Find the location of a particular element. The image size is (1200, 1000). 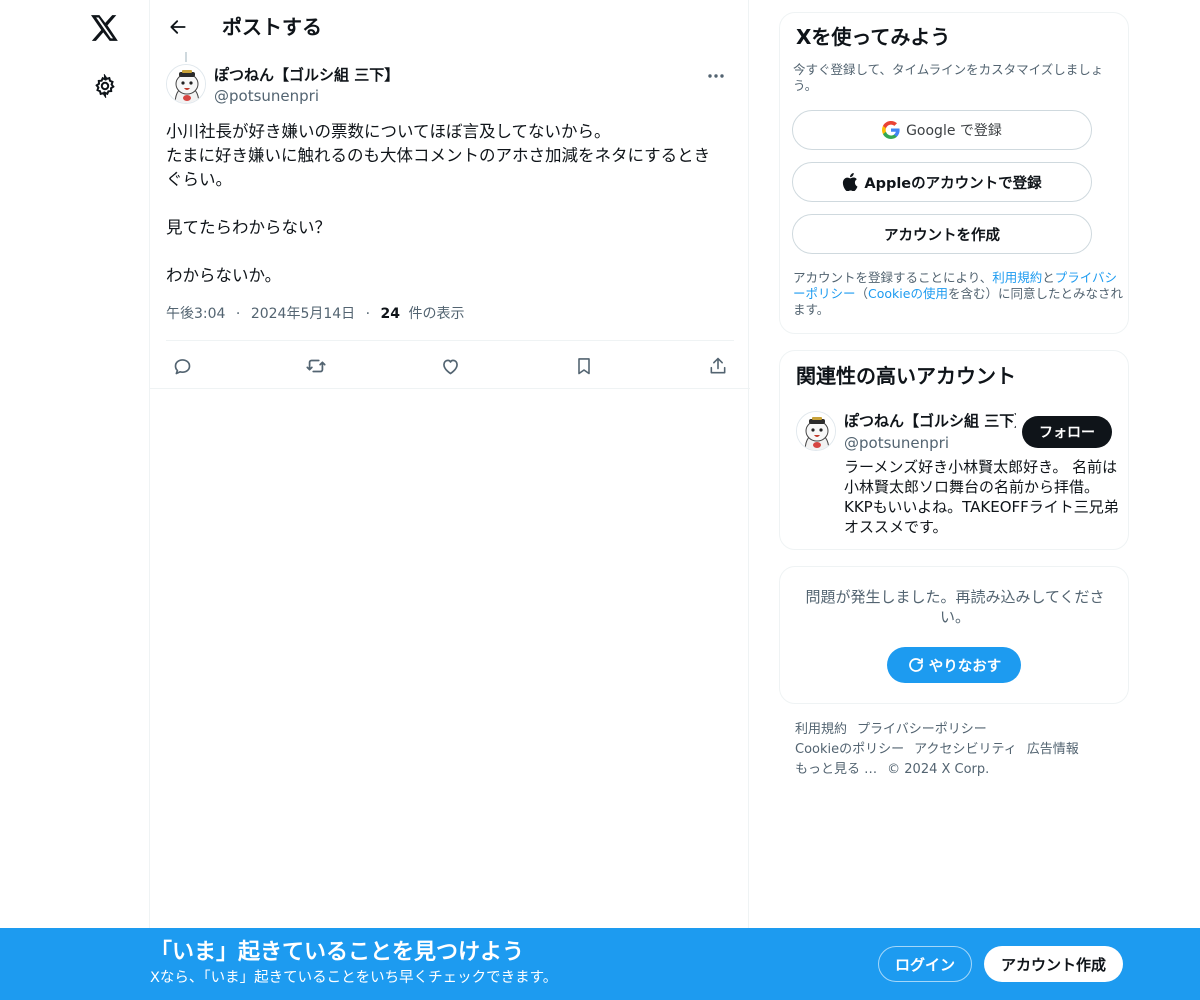

apple-icon is located at coordinates (850, 182).